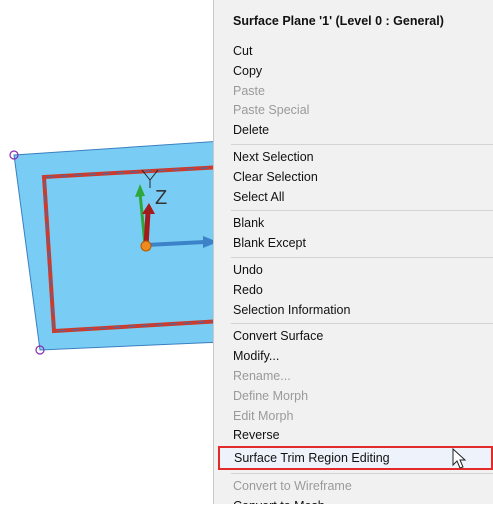 Image resolution: width=493 pixels, height=509 pixels. I want to click on menu-item-copy: Copy, so click(353, 72).